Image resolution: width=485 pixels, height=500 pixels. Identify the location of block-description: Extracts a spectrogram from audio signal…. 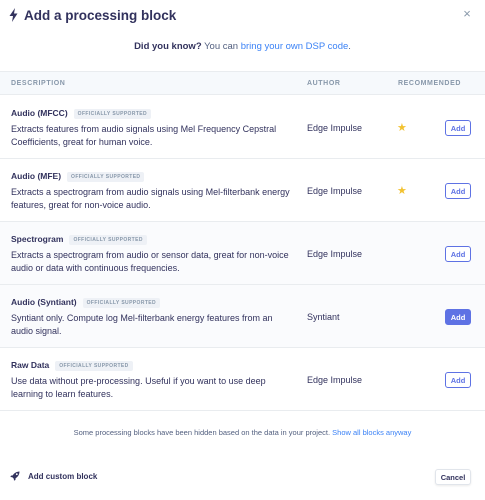
(150, 198).